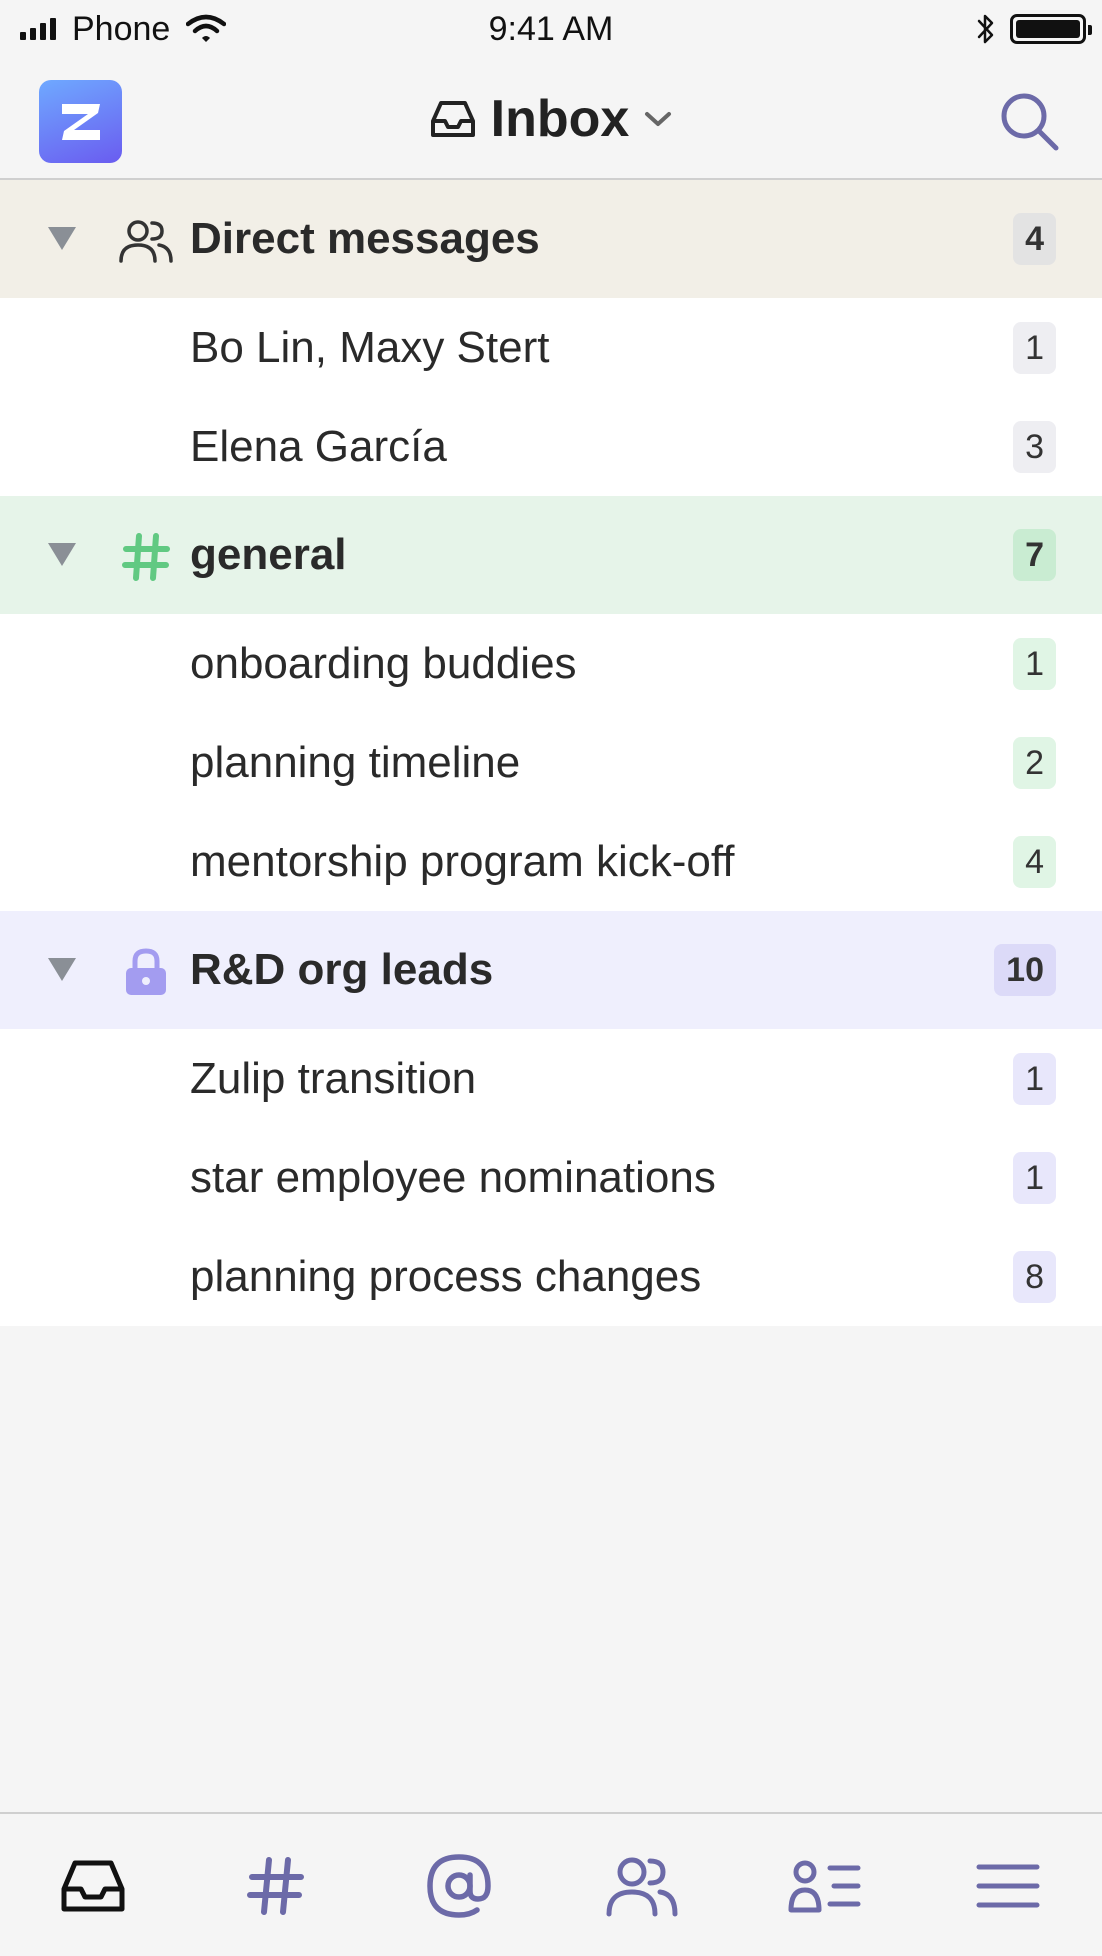 This screenshot has height=1956, width=1102. I want to click on app-header: Inbox, so click(551, 119).